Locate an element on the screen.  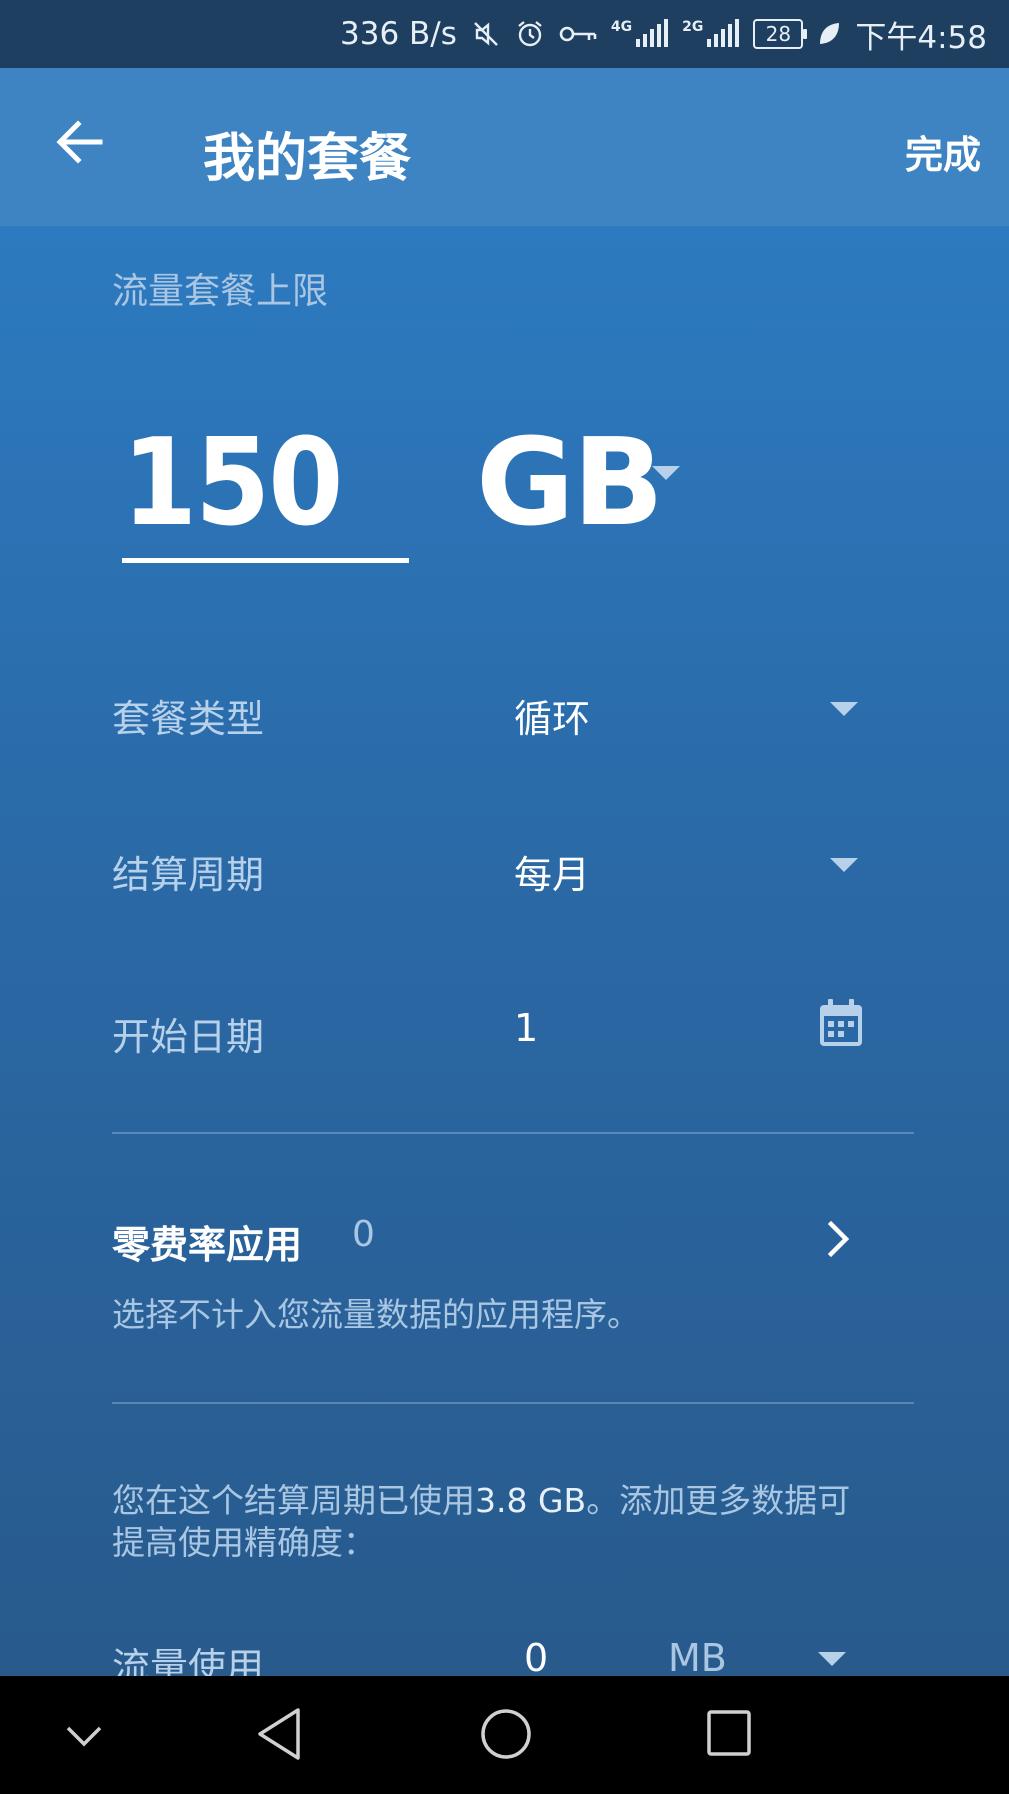
page-title: 我的套餐 is located at coordinates (307, 159).